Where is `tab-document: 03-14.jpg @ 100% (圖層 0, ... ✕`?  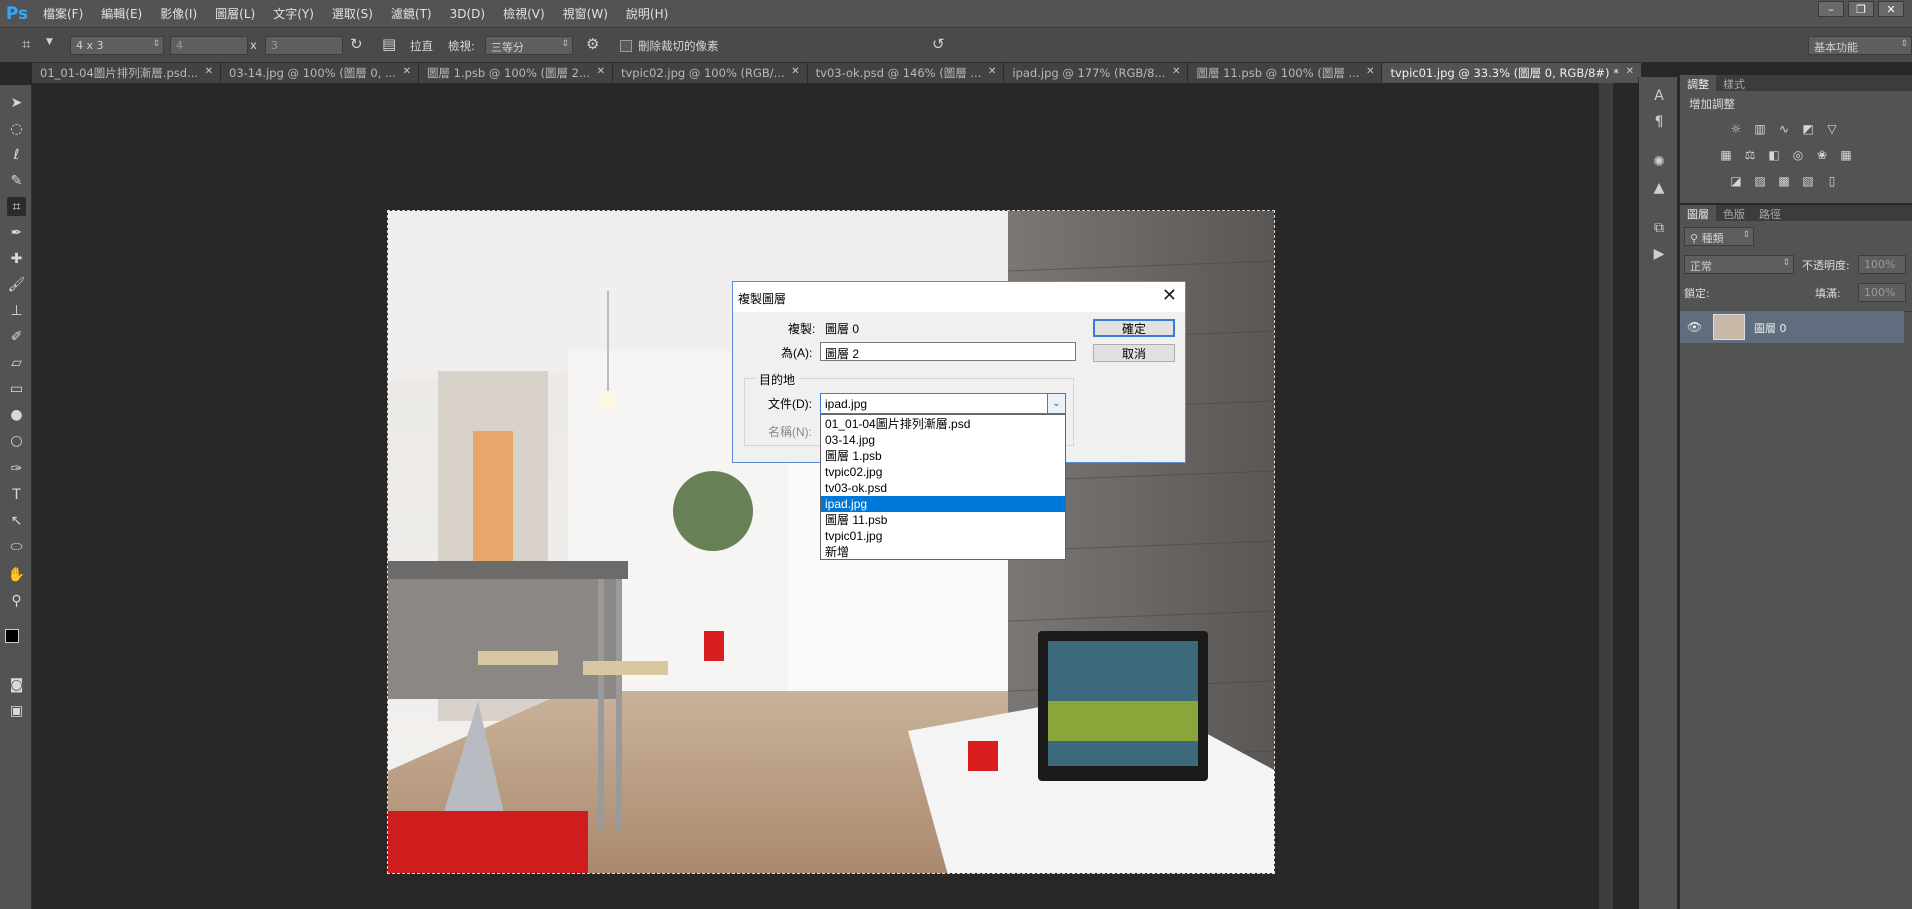 tab-document: 03-14.jpg @ 100% (圖層 0, ... ✕ is located at coordinates (320, 73).